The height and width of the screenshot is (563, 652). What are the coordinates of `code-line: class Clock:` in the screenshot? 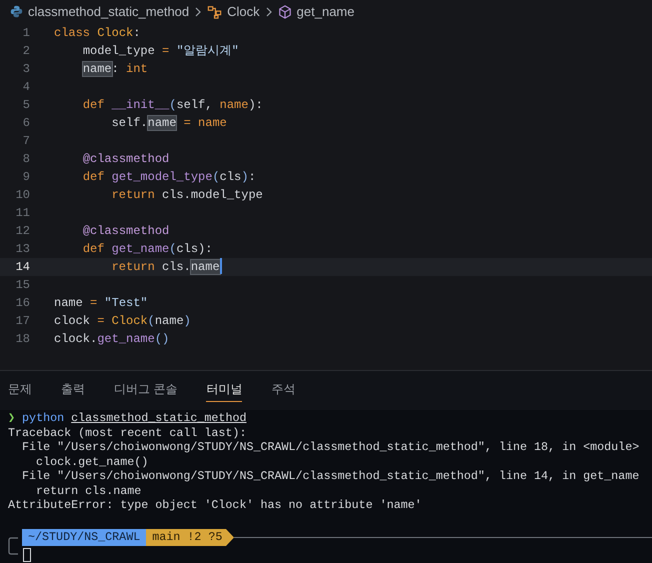 It's located at (97, 33).